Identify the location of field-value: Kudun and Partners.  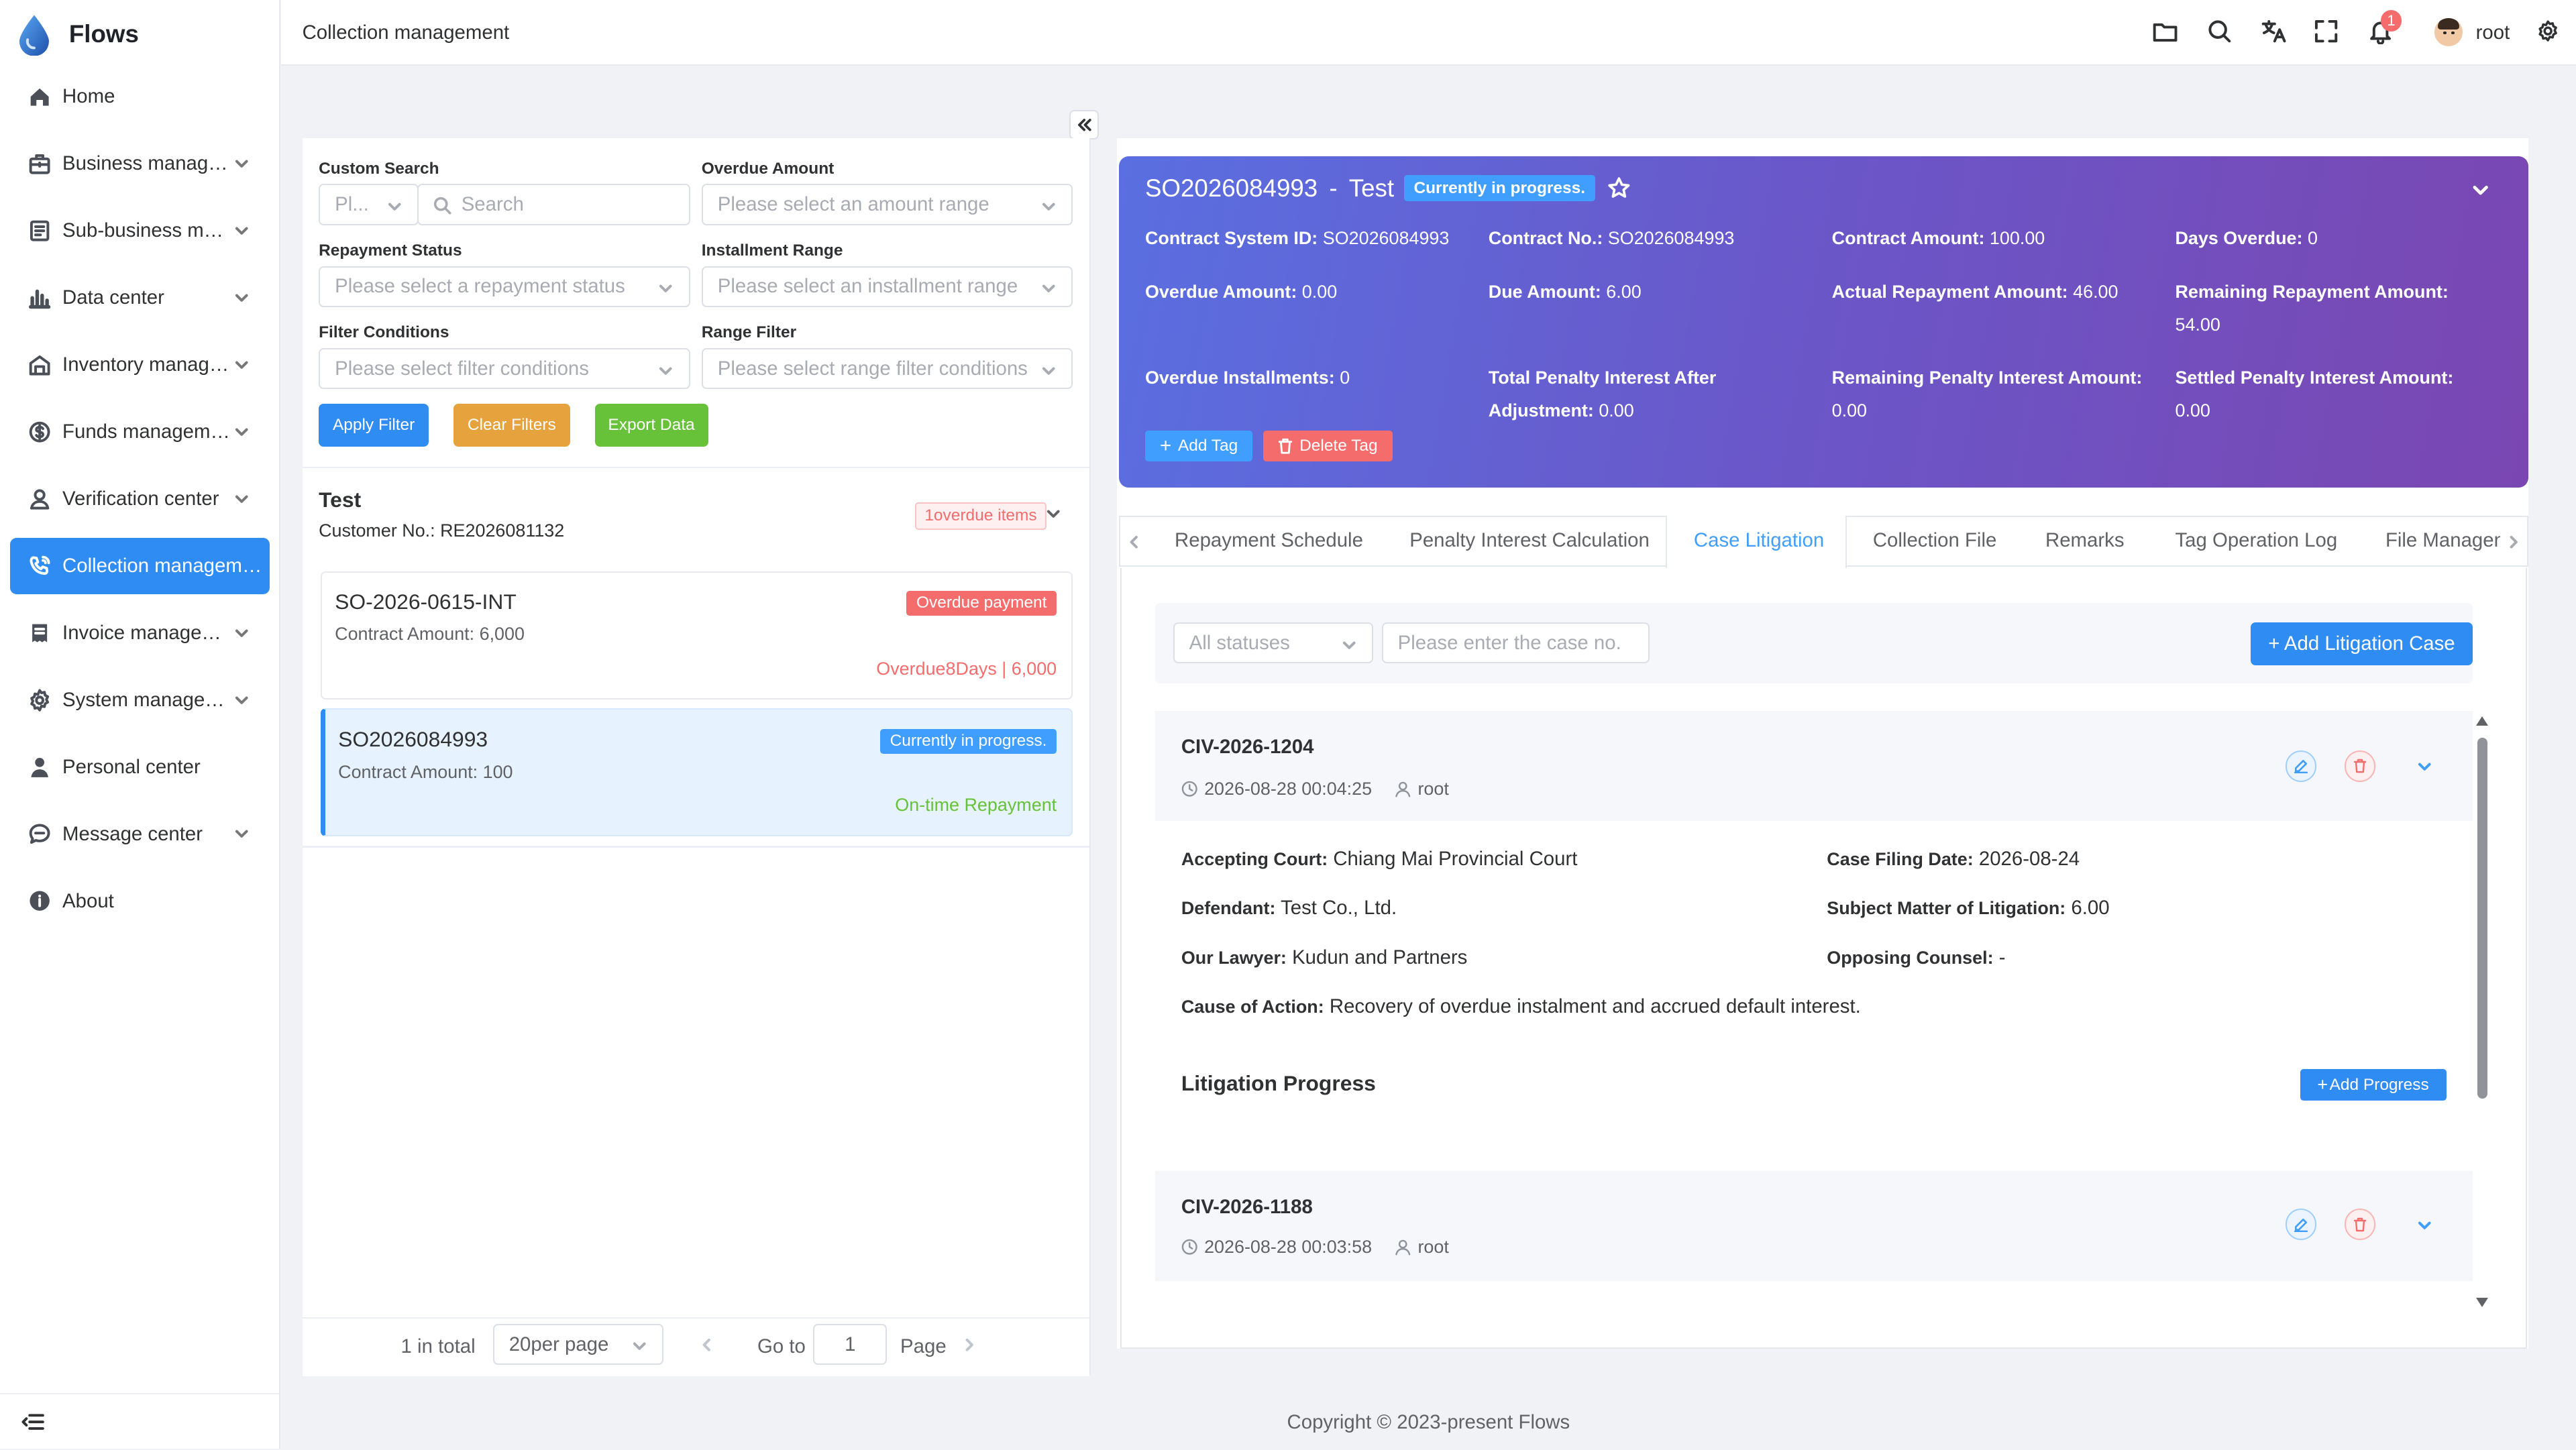
(1380, 957).